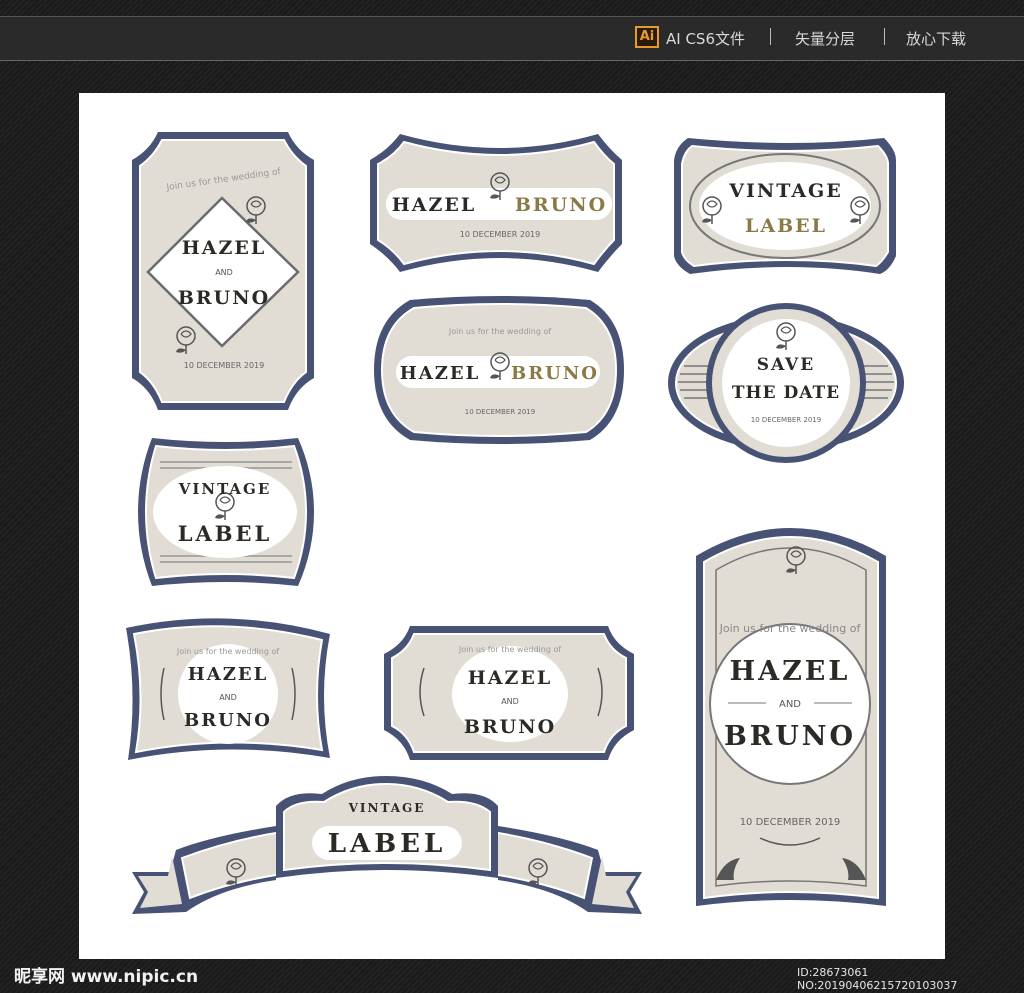  Describe the element at coordinates (785, 206) in the screenshot. I see `label-top-right: VINTAGE LABEL` at that location.